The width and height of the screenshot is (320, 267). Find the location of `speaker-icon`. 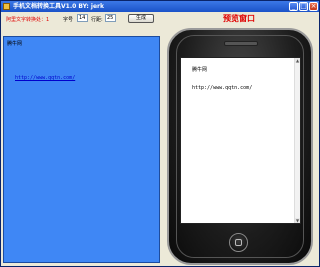

speaker-icon is located at coordinates (241, 43).